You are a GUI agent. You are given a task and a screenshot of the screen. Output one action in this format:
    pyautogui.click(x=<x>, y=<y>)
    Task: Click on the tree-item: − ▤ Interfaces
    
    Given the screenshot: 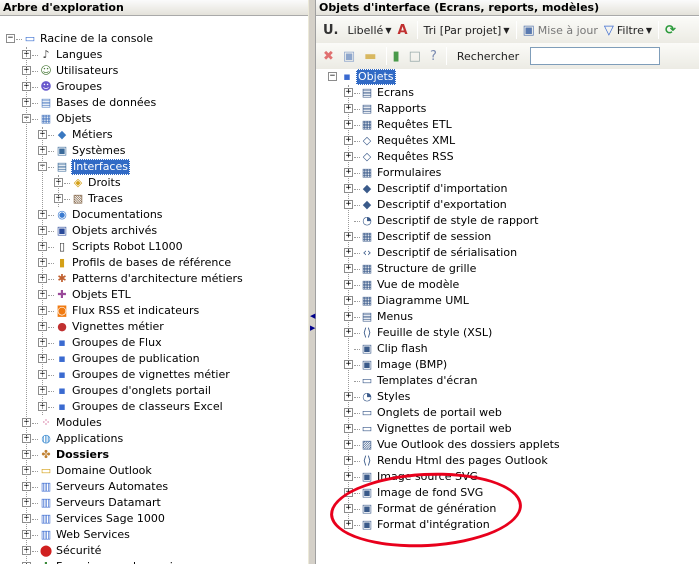 What is the action you would take?
    pyautogui.click(x=154, y=167)
    